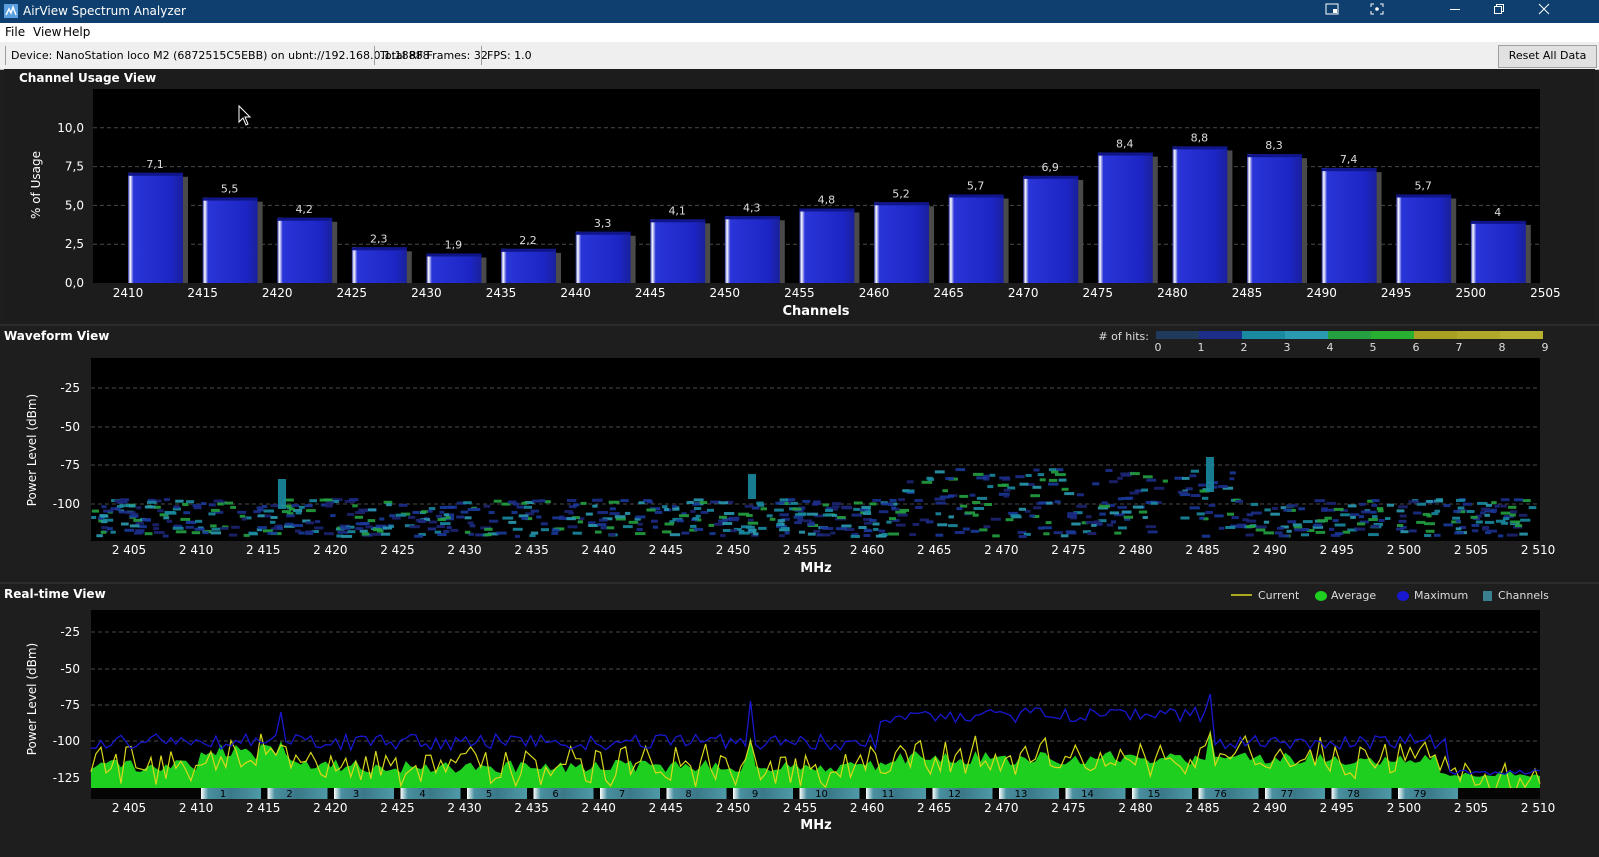 Image resolution: width=1599 pixels, height=857 pixels. I want to click on channel-block-label: 15, so click(1154, 794).